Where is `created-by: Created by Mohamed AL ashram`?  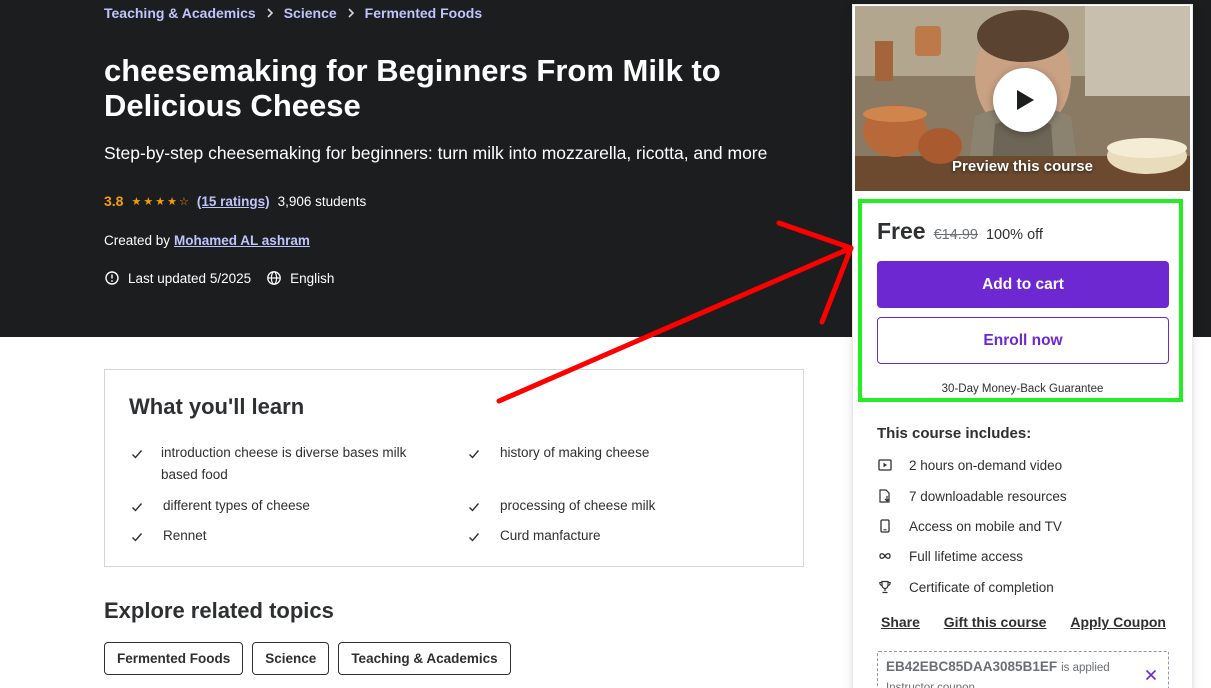 created-by: Created by Mohamed AL ashram is located at coordinates (207, 240).